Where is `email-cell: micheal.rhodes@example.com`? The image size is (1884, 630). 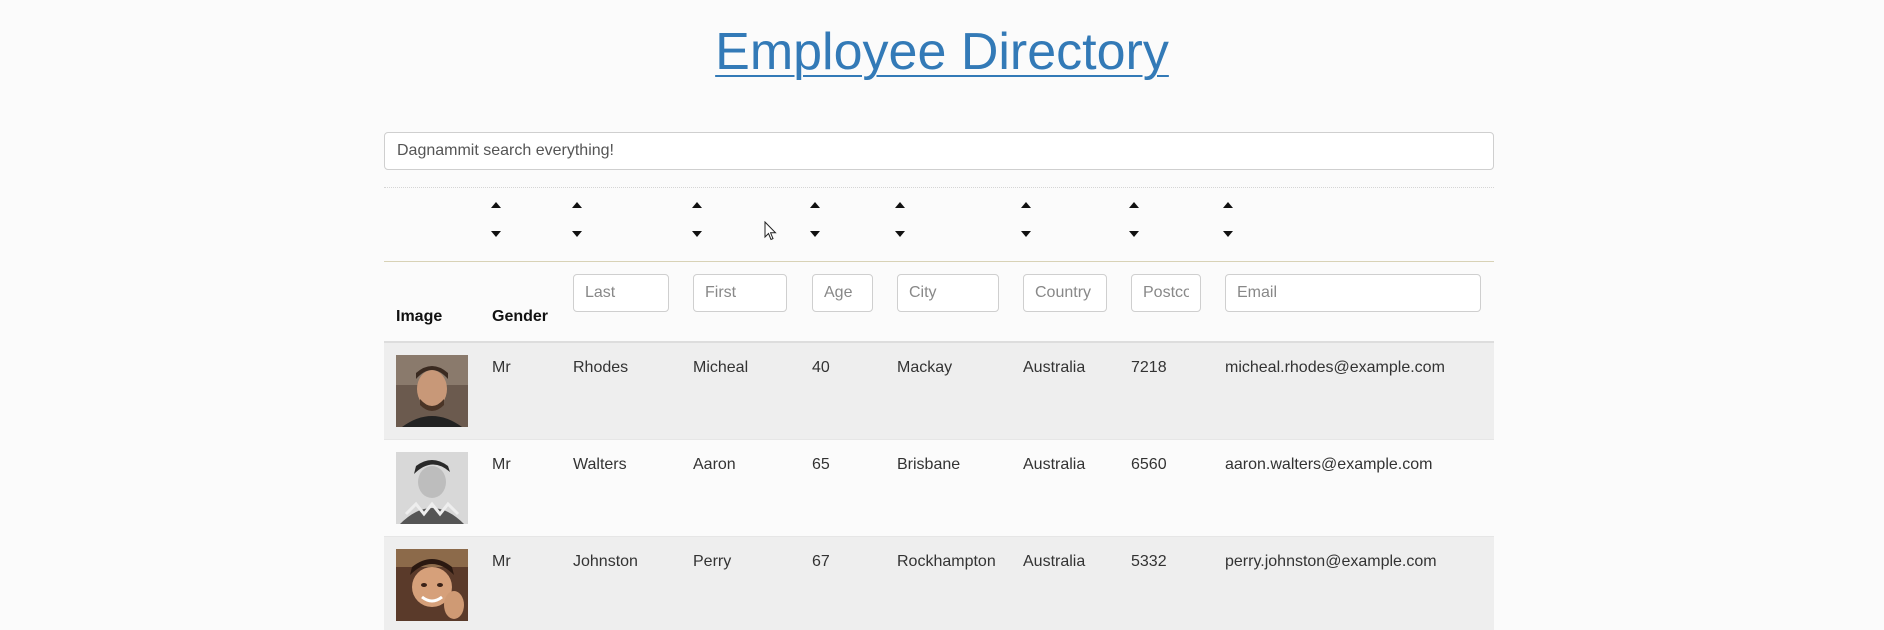 email-cell: micheal.rhodes@example.com is located at coordinates (1335, 367).